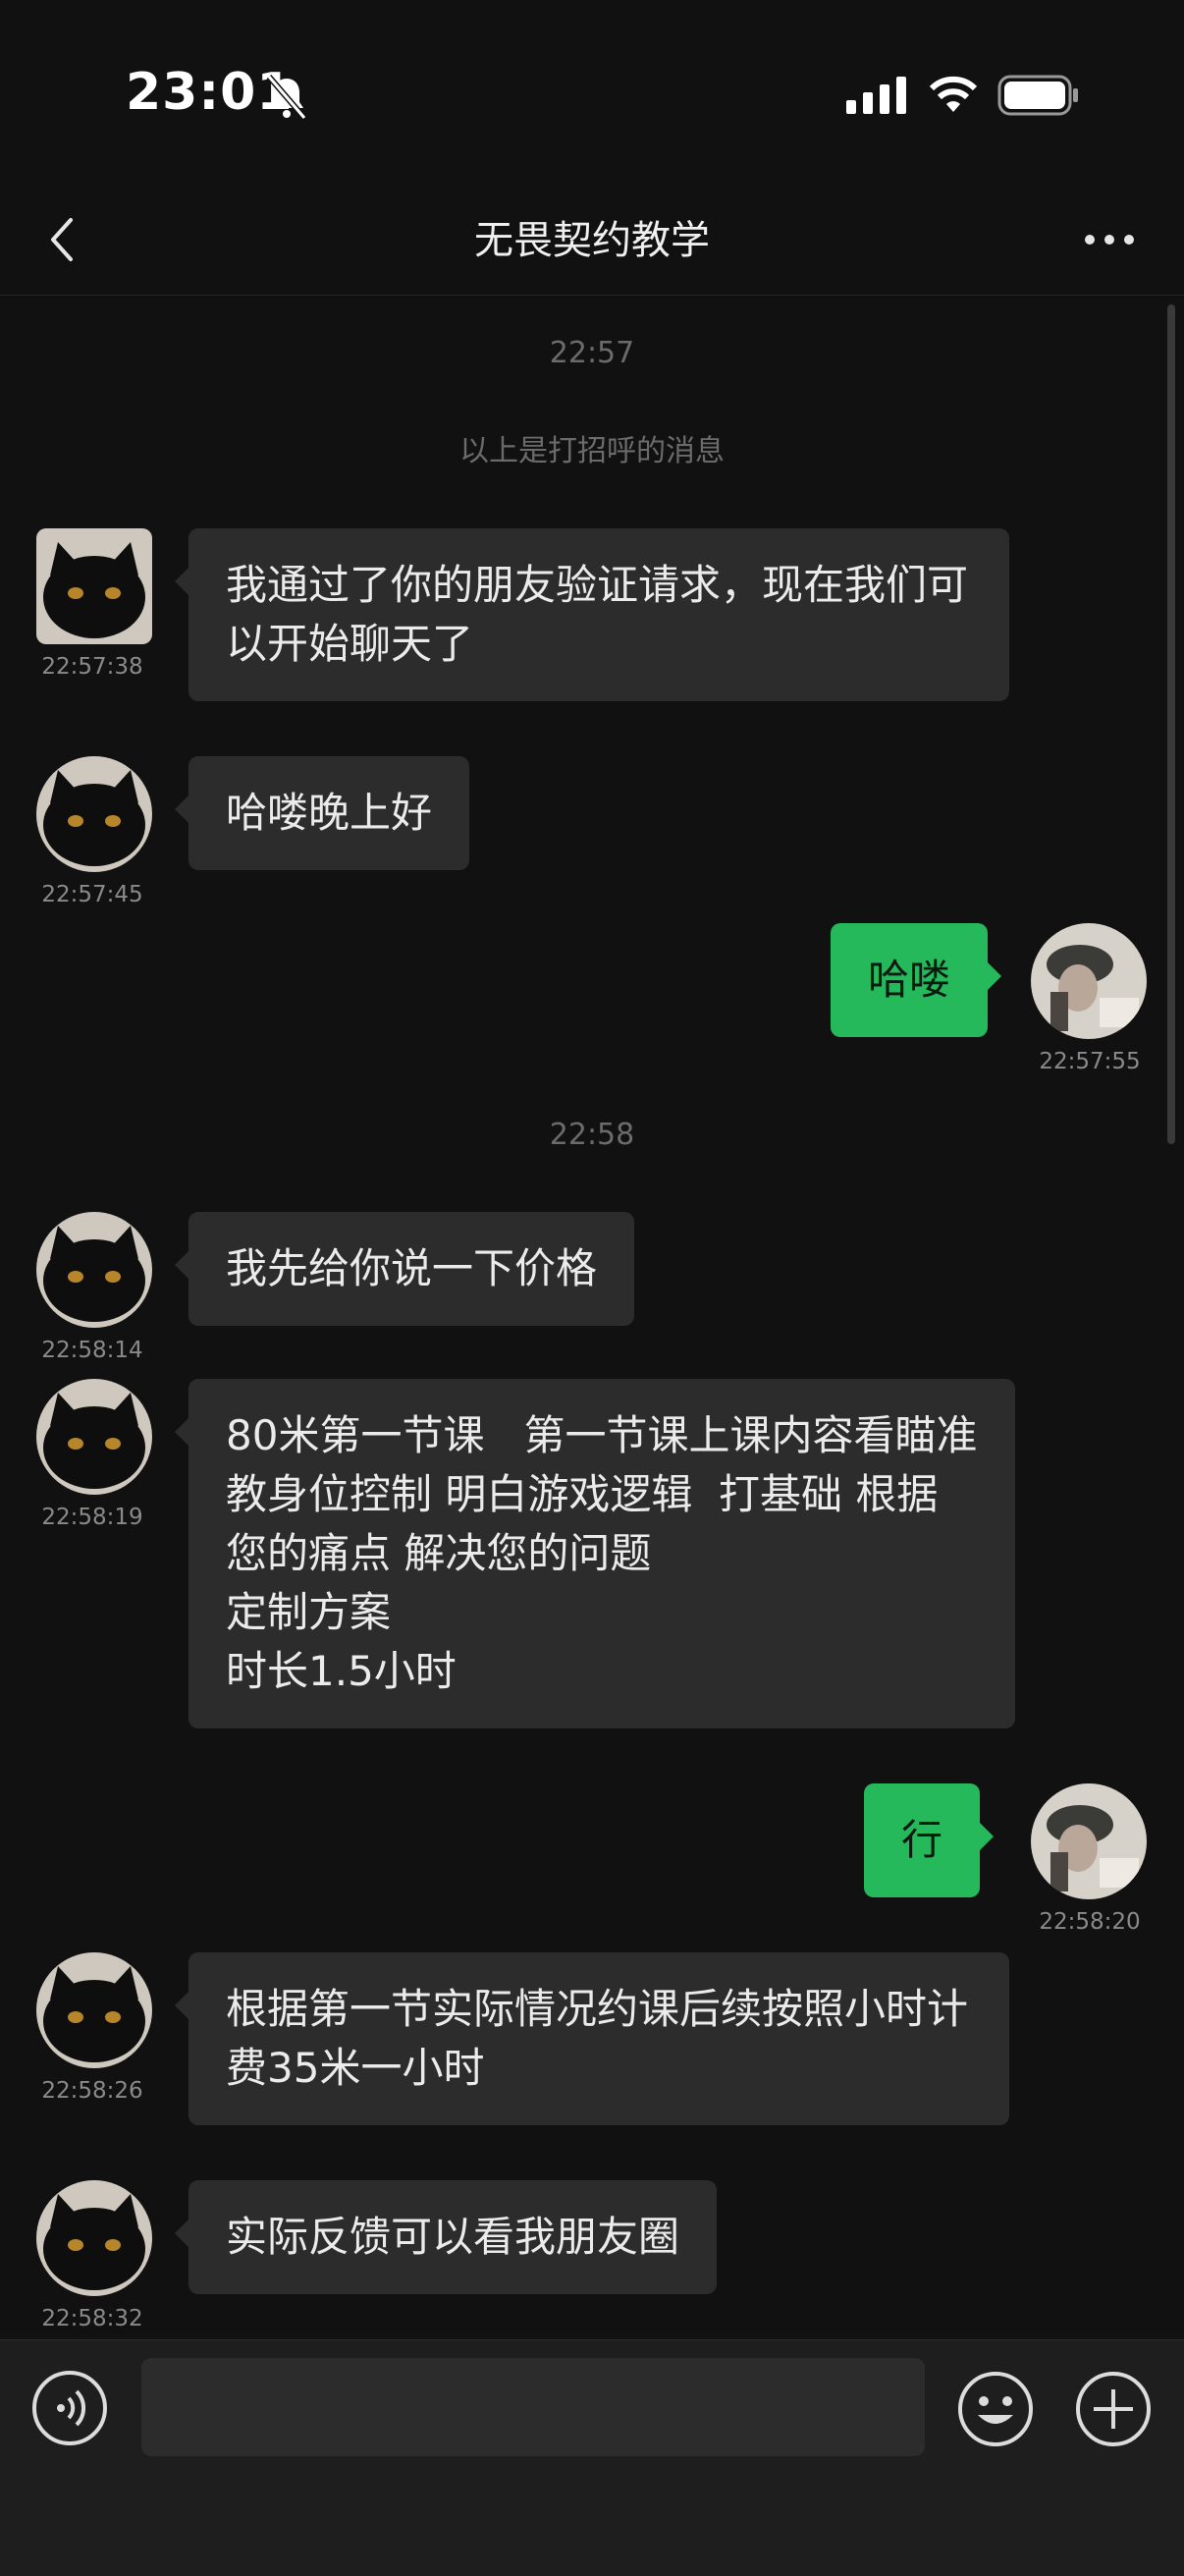  I want to click on sent-message-bubble: 哈喽, so click(916, 980).